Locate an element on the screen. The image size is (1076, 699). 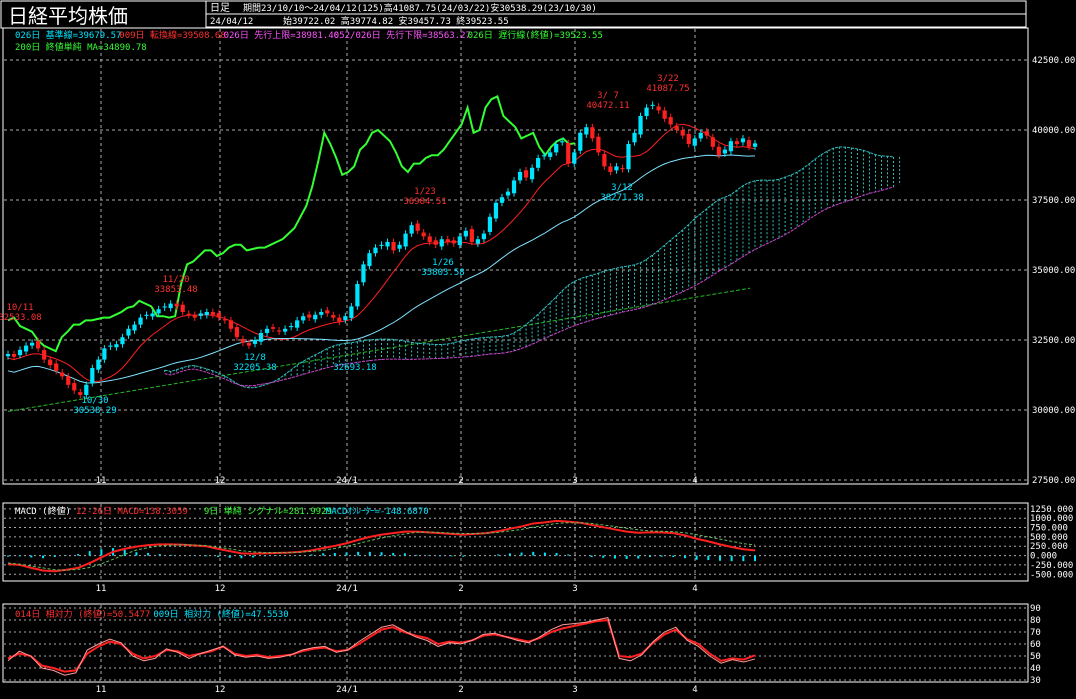
y-tick-label: 35000.00 is located at coordinates (1053, 271).